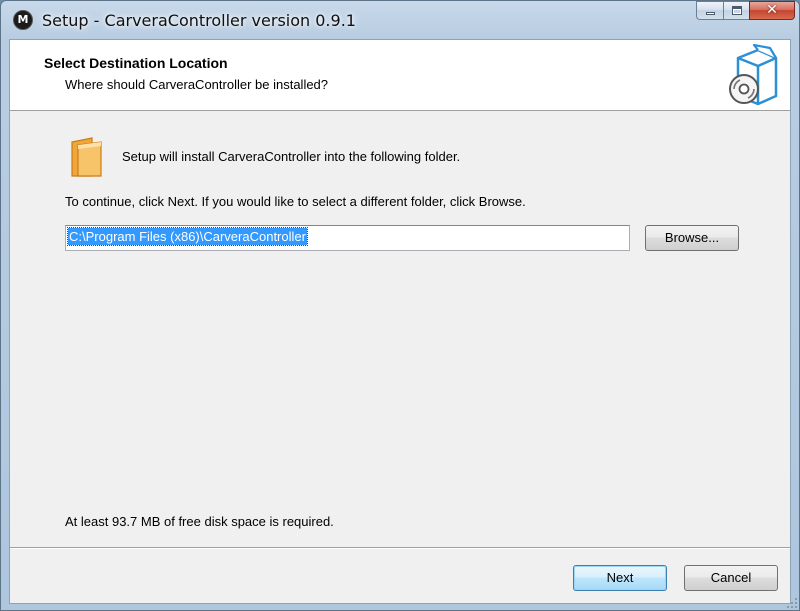 This screenshot has height=611, width=800. What do you see at coordinates (86, 157) in the screenshot?
I see `folder-icon` at bounding box center [86, 157].